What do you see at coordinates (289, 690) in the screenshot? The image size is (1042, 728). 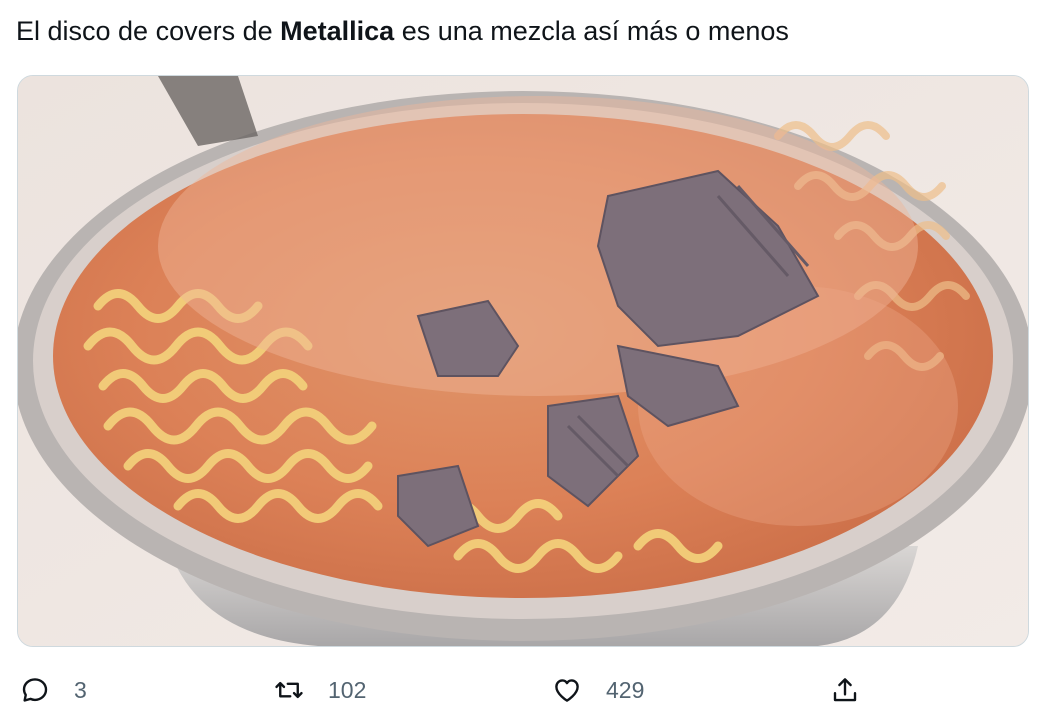 I see `retweet-icon` at bounding box center [289, 690].